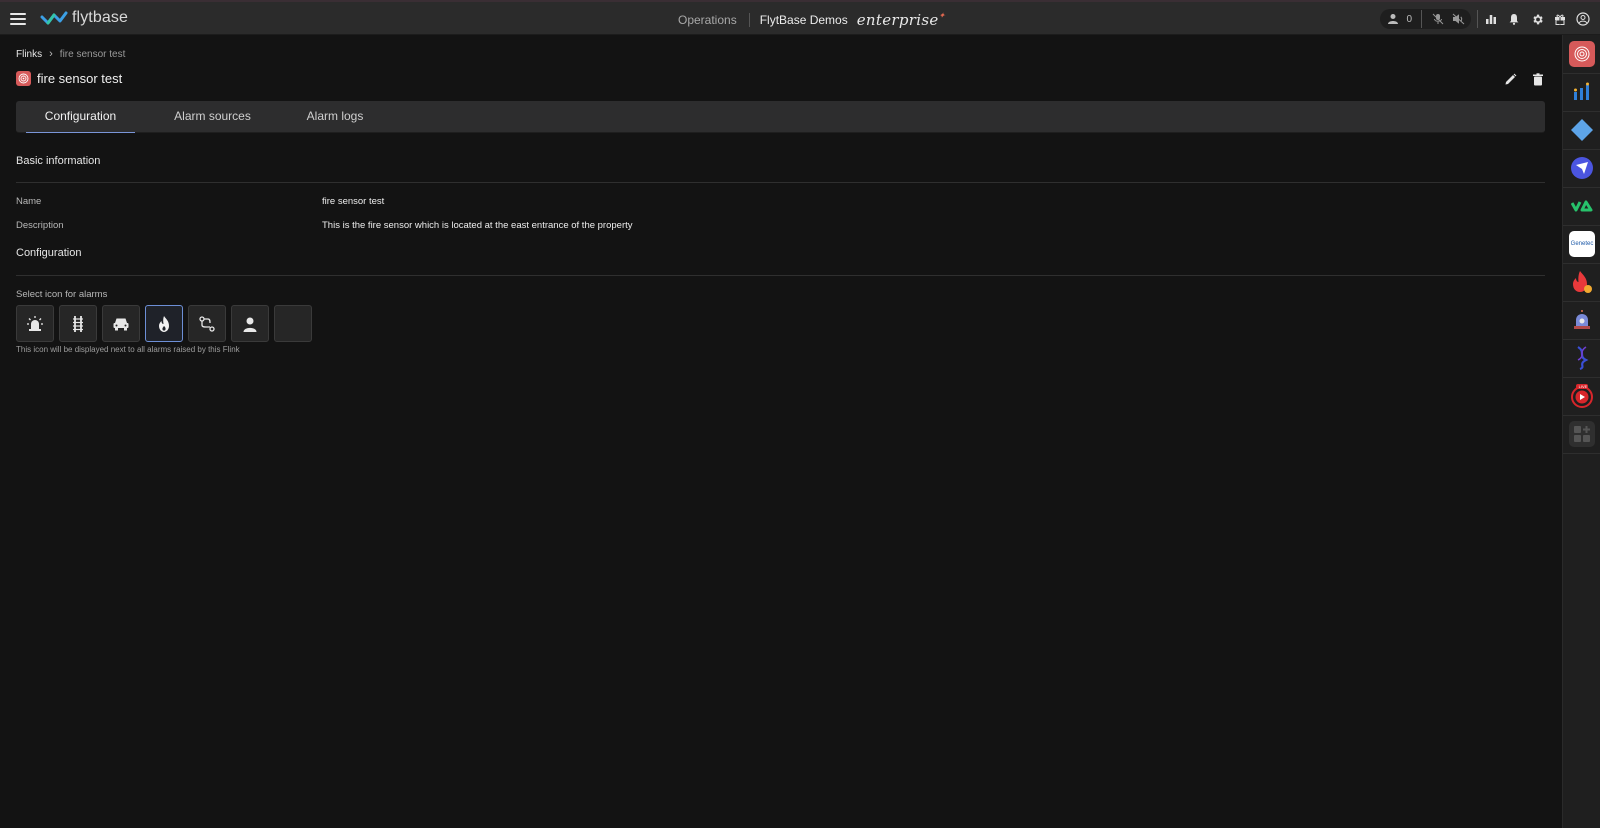  What do you see at coordinates (1393, 19) in the screenshot?
I see `users-icon` at bounding box center [1393, 19].